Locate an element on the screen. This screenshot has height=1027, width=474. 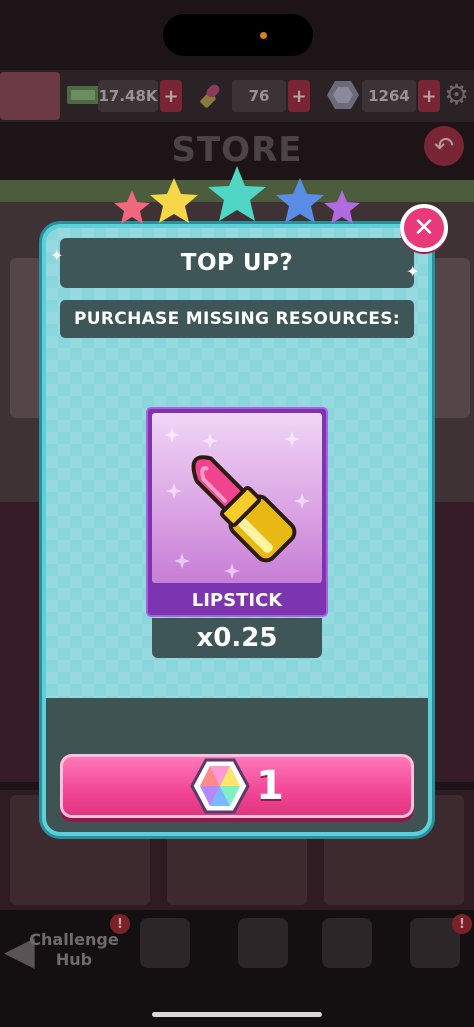
privacy-indicator is located at coordinates (263, 35).